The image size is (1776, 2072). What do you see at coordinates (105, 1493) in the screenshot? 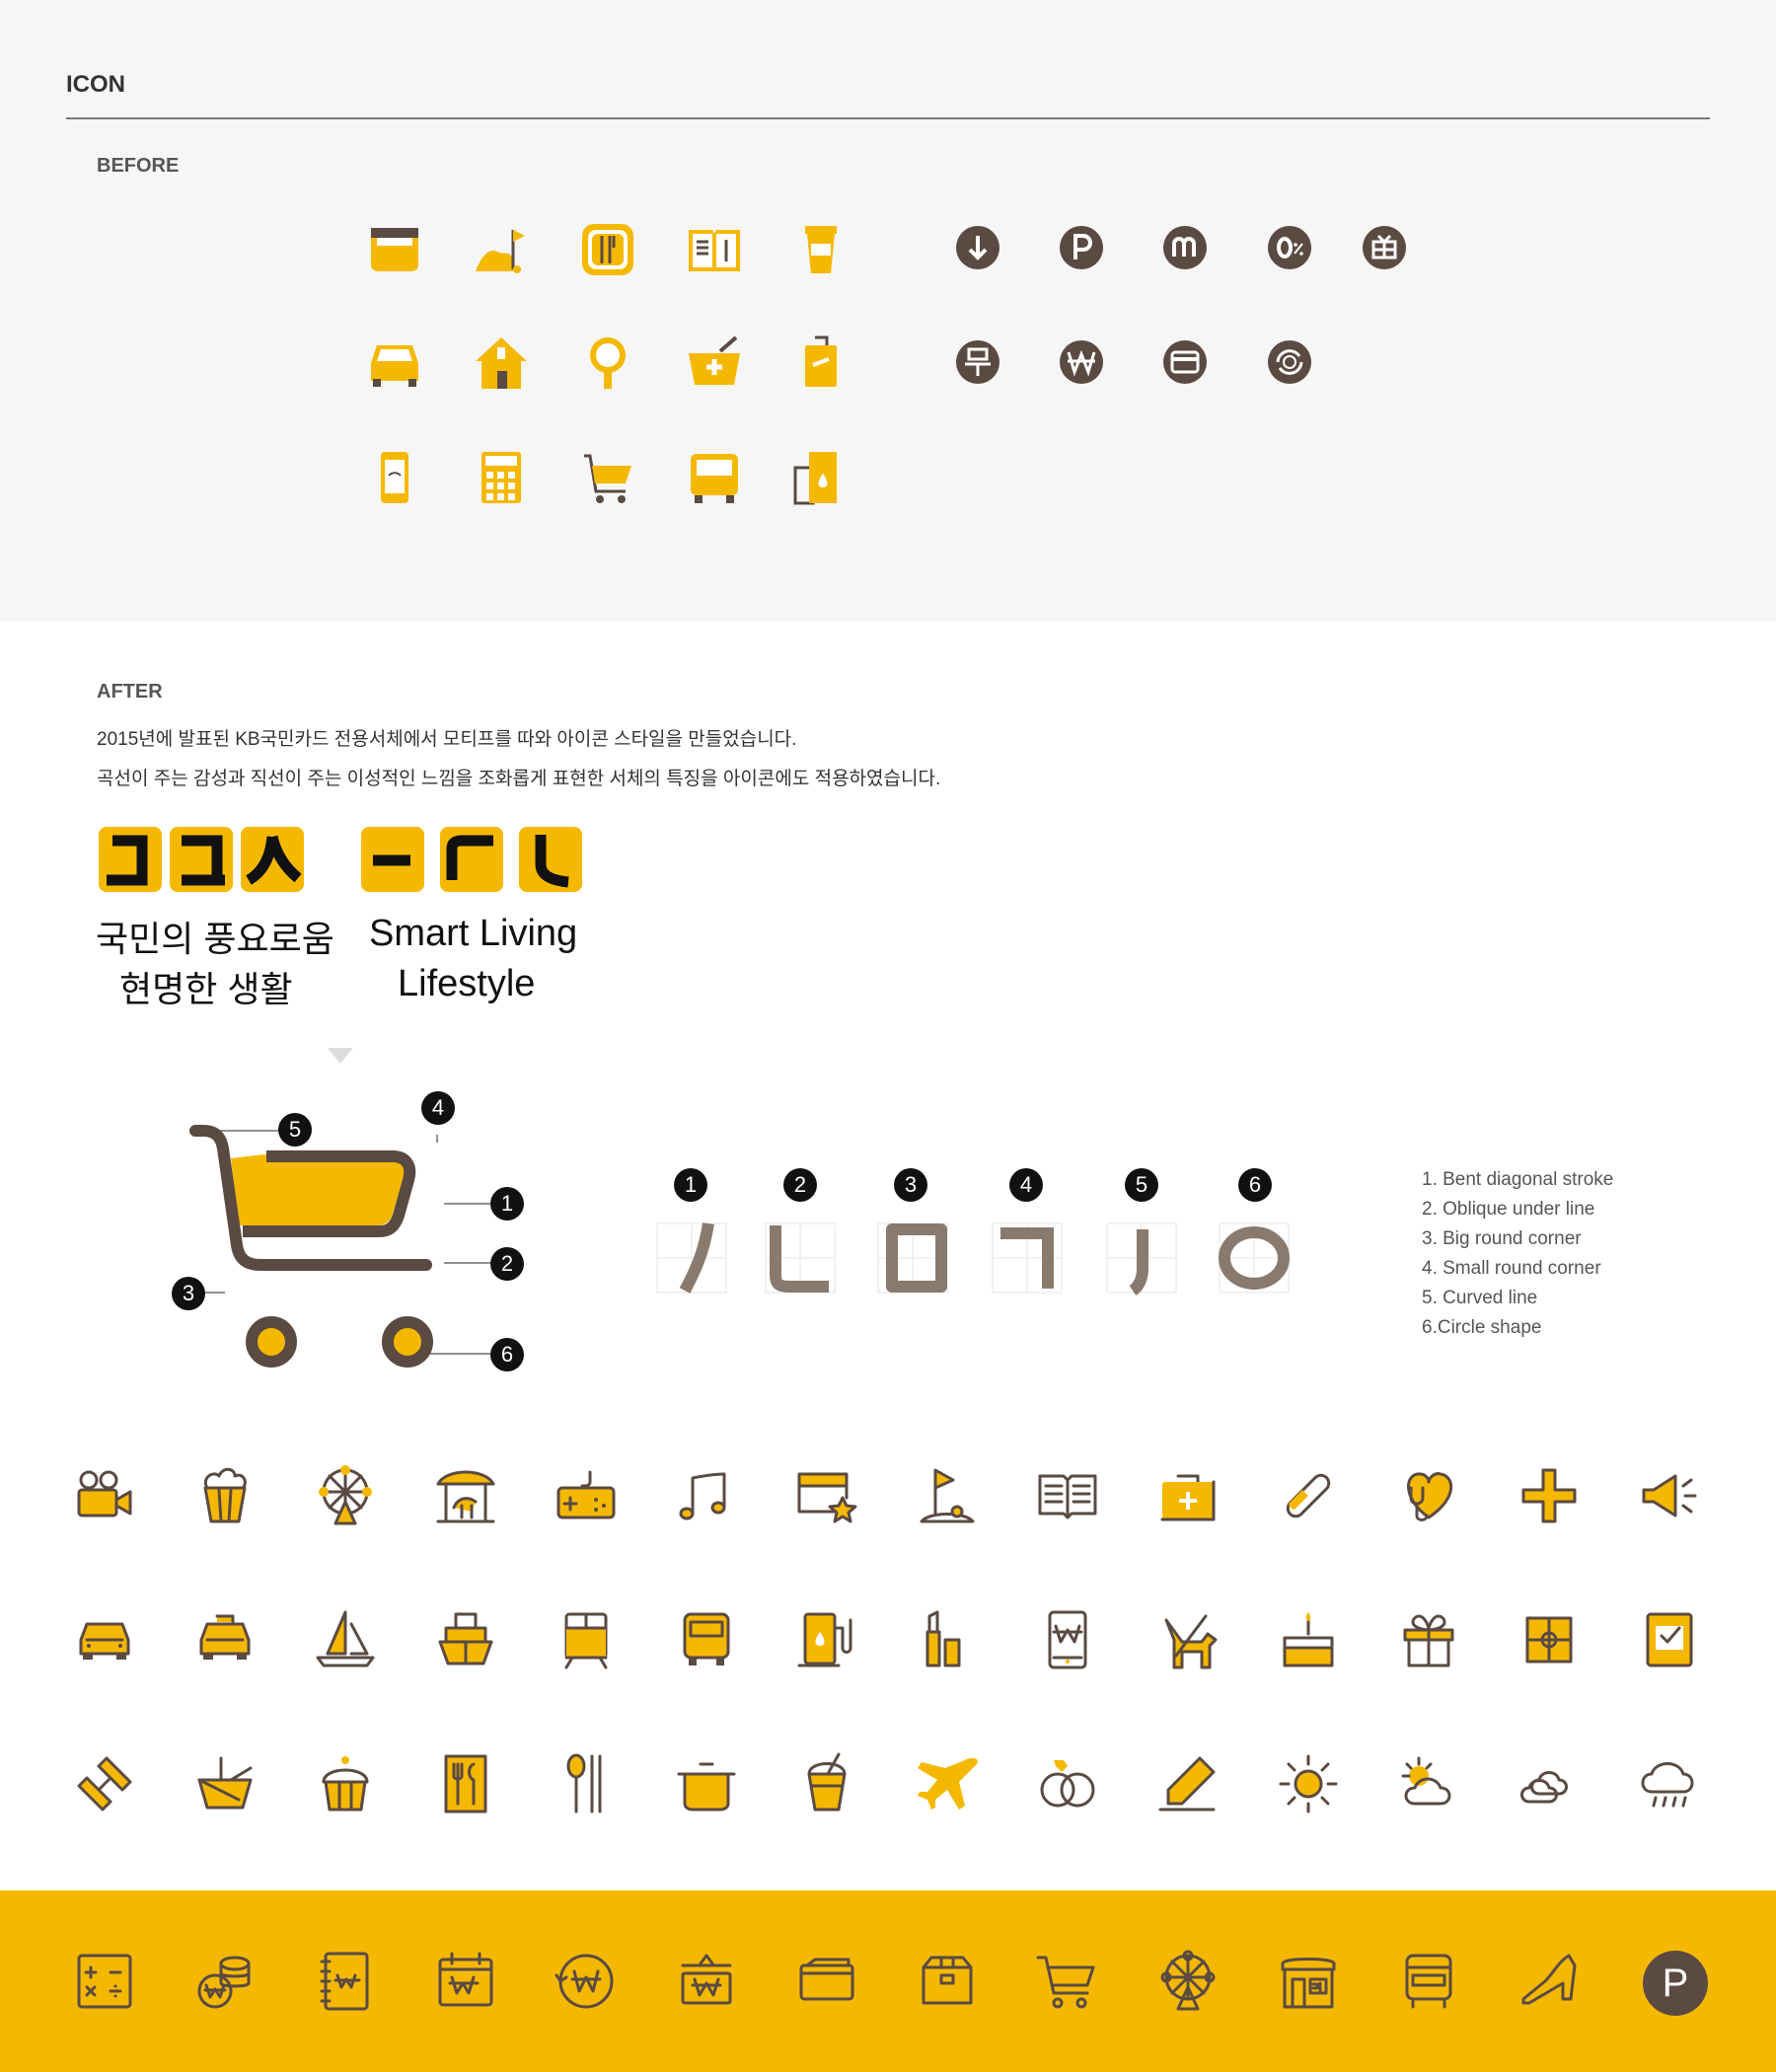
I see `movie-camera-icon` at bounding box center [105, 1493].